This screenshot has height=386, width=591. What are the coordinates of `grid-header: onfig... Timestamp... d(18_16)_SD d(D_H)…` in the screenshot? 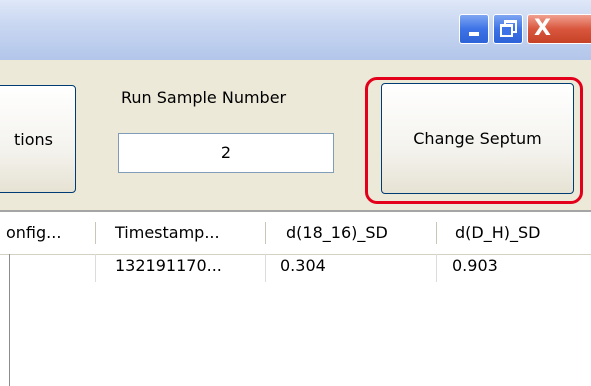 It's located at (295, 233).